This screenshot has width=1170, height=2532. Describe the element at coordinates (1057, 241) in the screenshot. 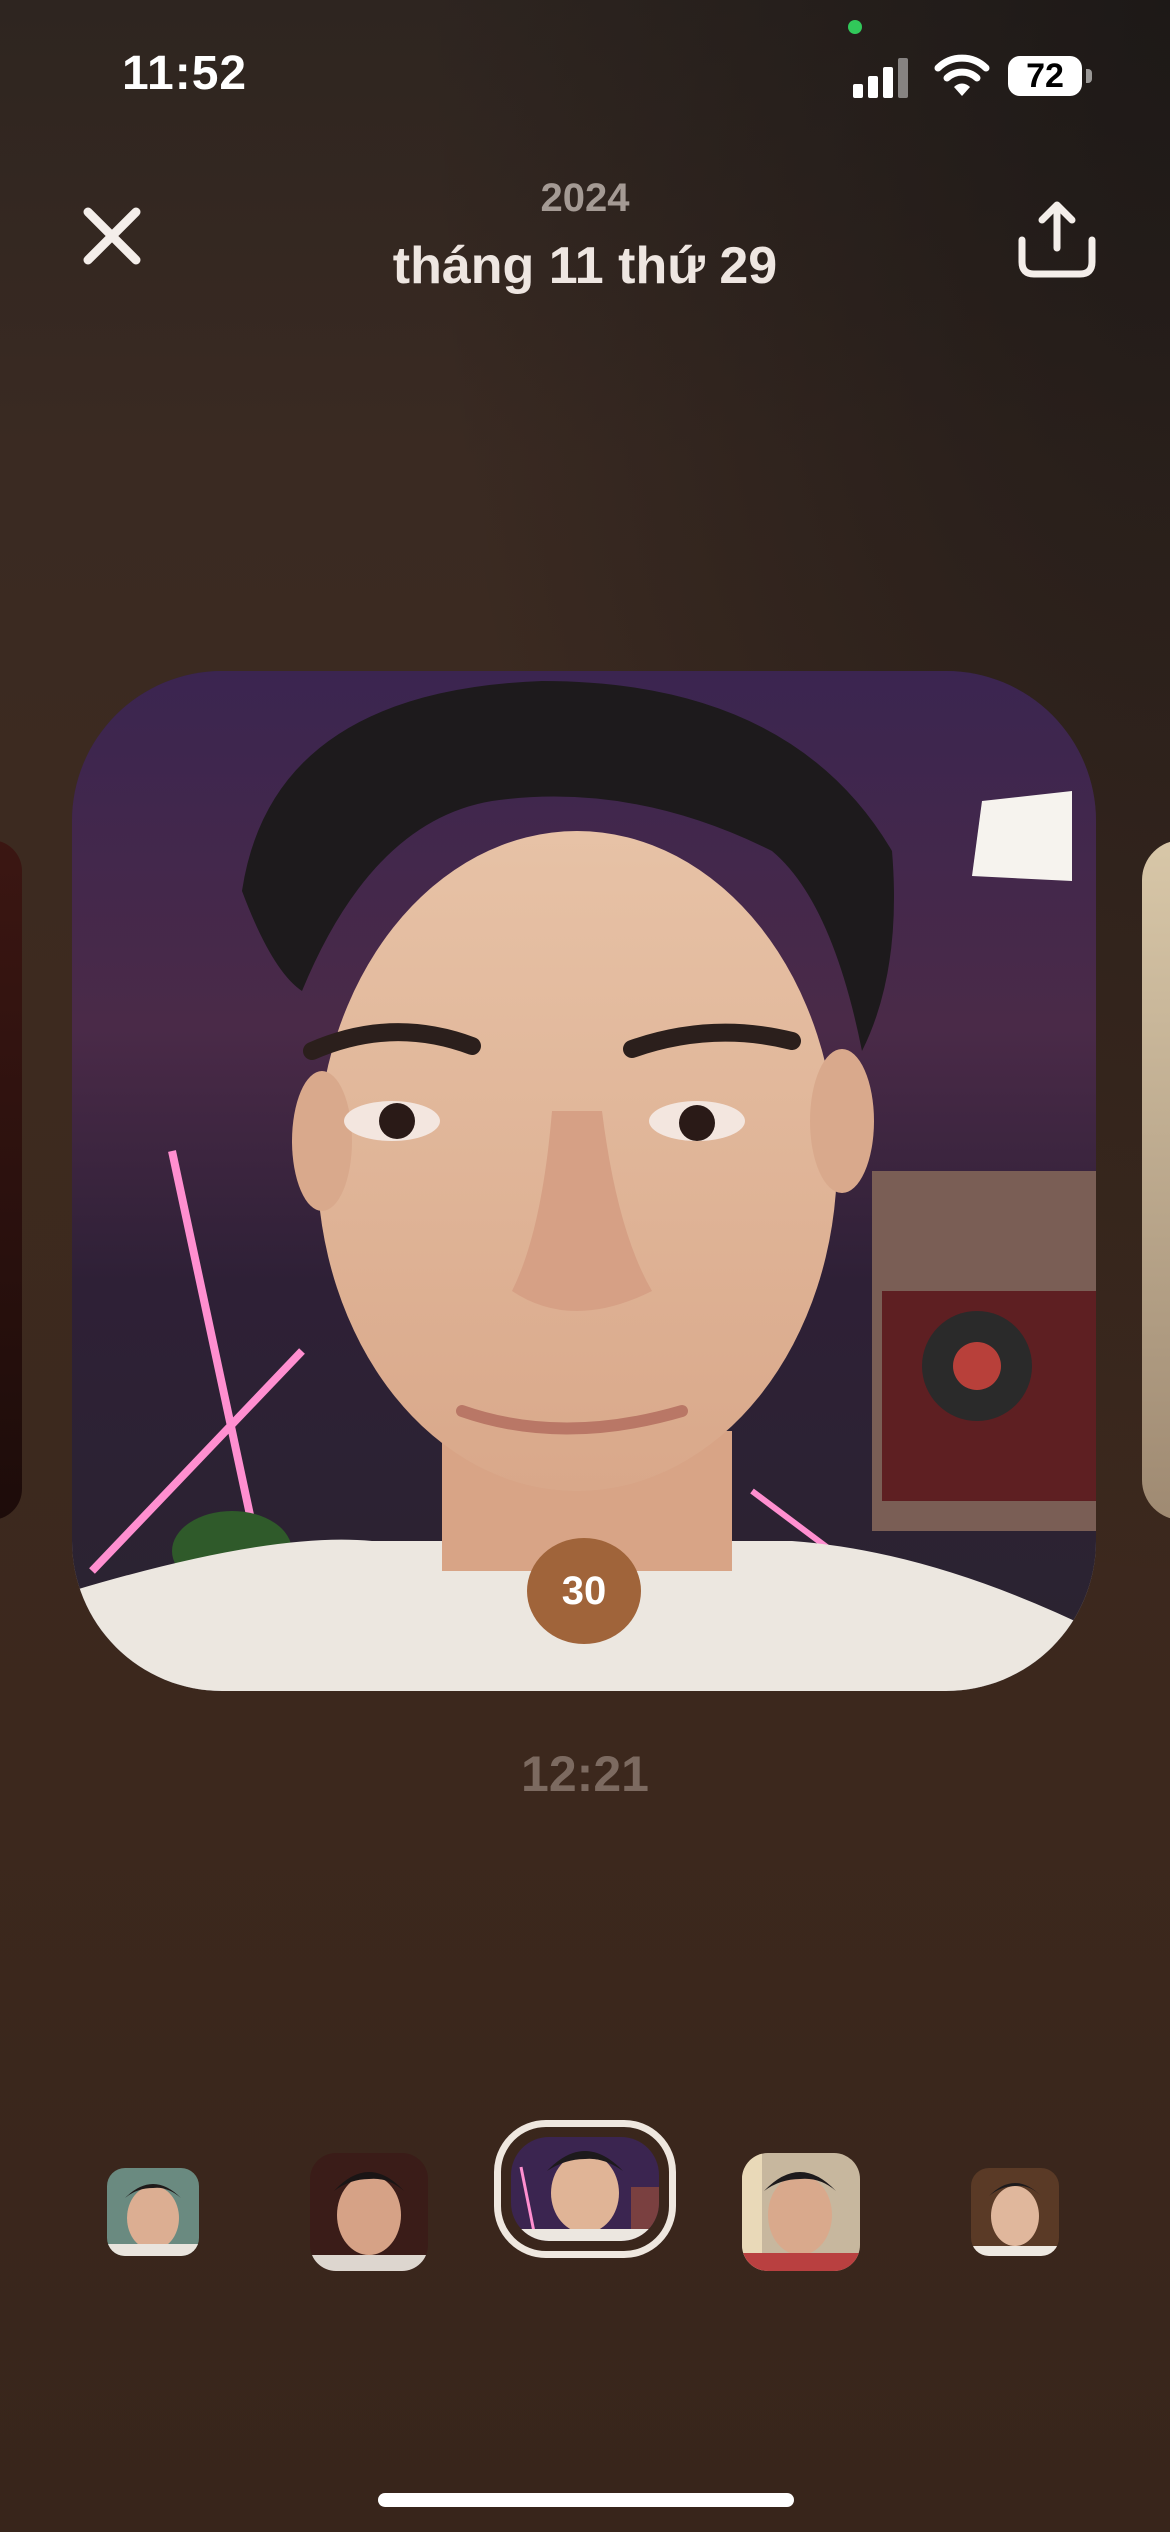

I see `share-button` at that location.